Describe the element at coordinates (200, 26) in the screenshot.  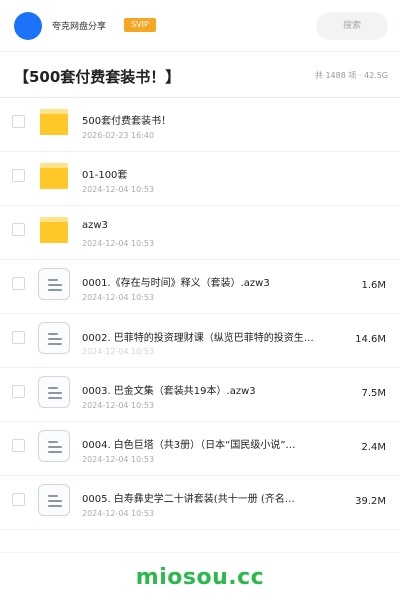
I see `top-bar: 夸克网盘分享 SVIP 搜索` at that location.